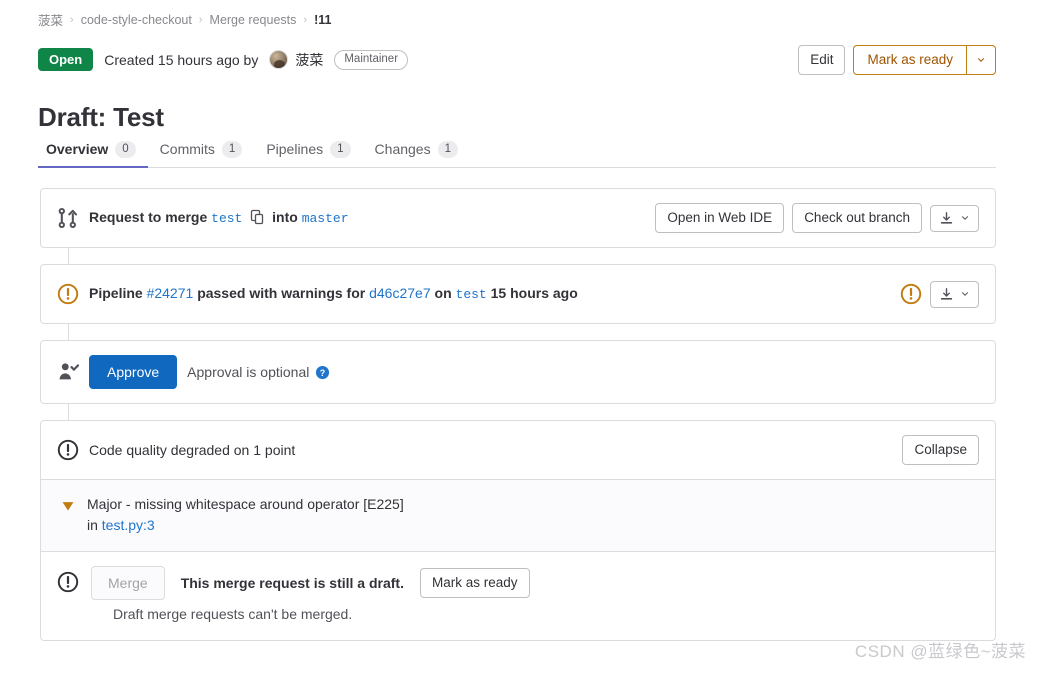  I want to click on finding-location: in test.py:3, so click(245, 525).